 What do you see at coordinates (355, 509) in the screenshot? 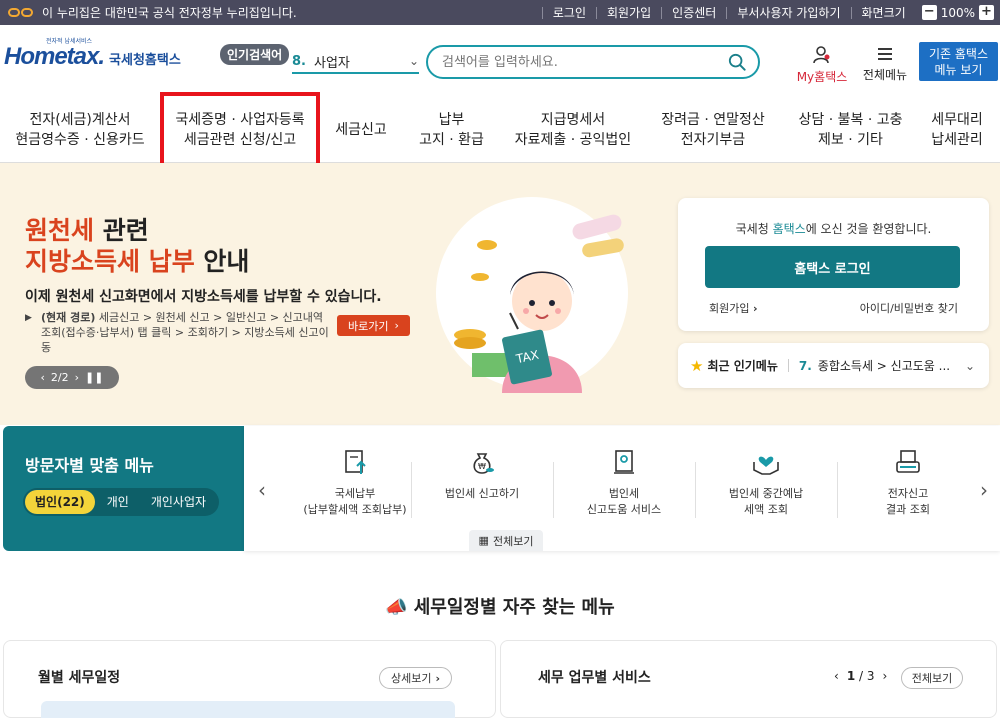
I see `service-label: (납부할세액 조회납부)` at bounding box center [355, 509].